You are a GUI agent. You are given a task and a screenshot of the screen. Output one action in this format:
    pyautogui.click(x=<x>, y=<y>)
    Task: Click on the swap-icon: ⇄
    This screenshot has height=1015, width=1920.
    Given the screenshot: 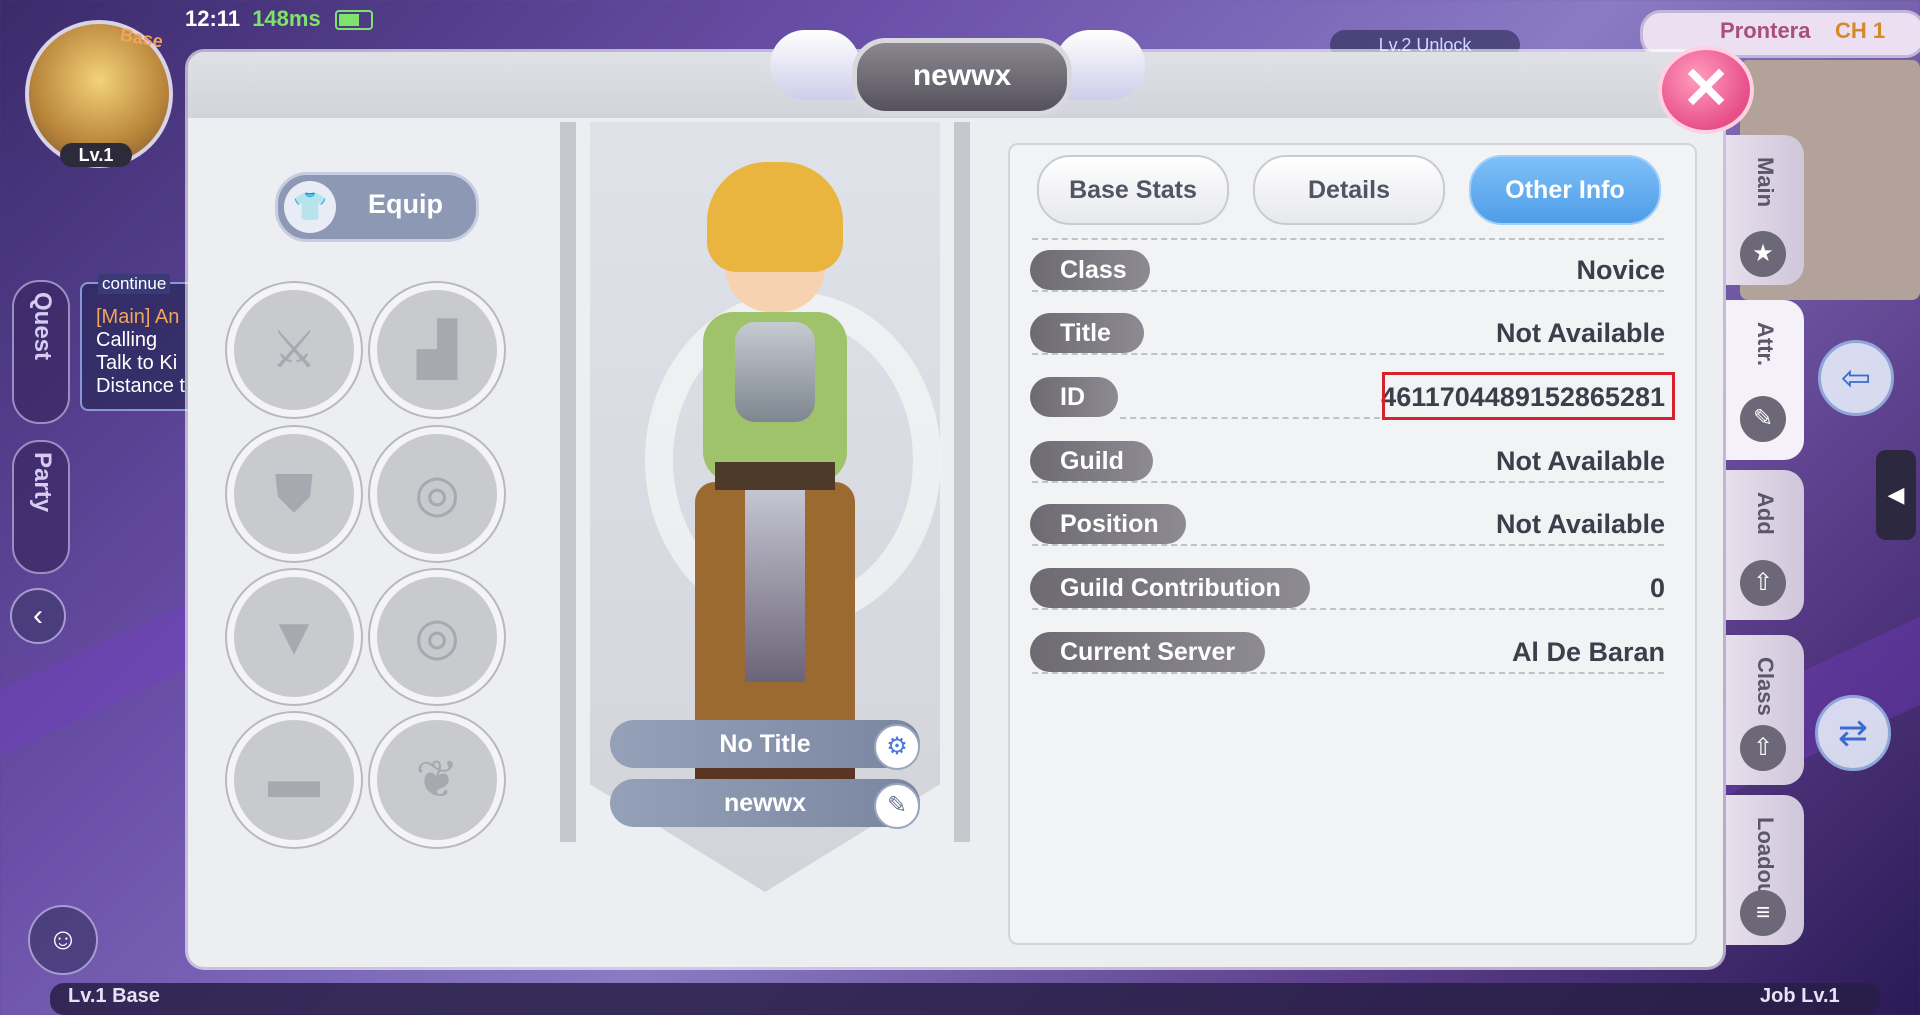 What is the action you would take?
    pyautogui.click(x=1853, y=733)
    